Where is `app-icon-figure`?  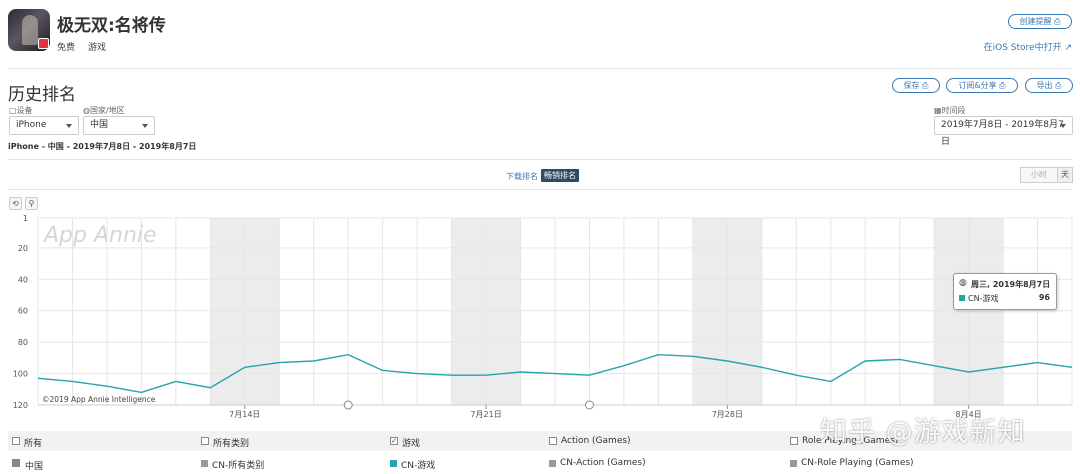
app-icon-figure is located at coordinates (30, 30).